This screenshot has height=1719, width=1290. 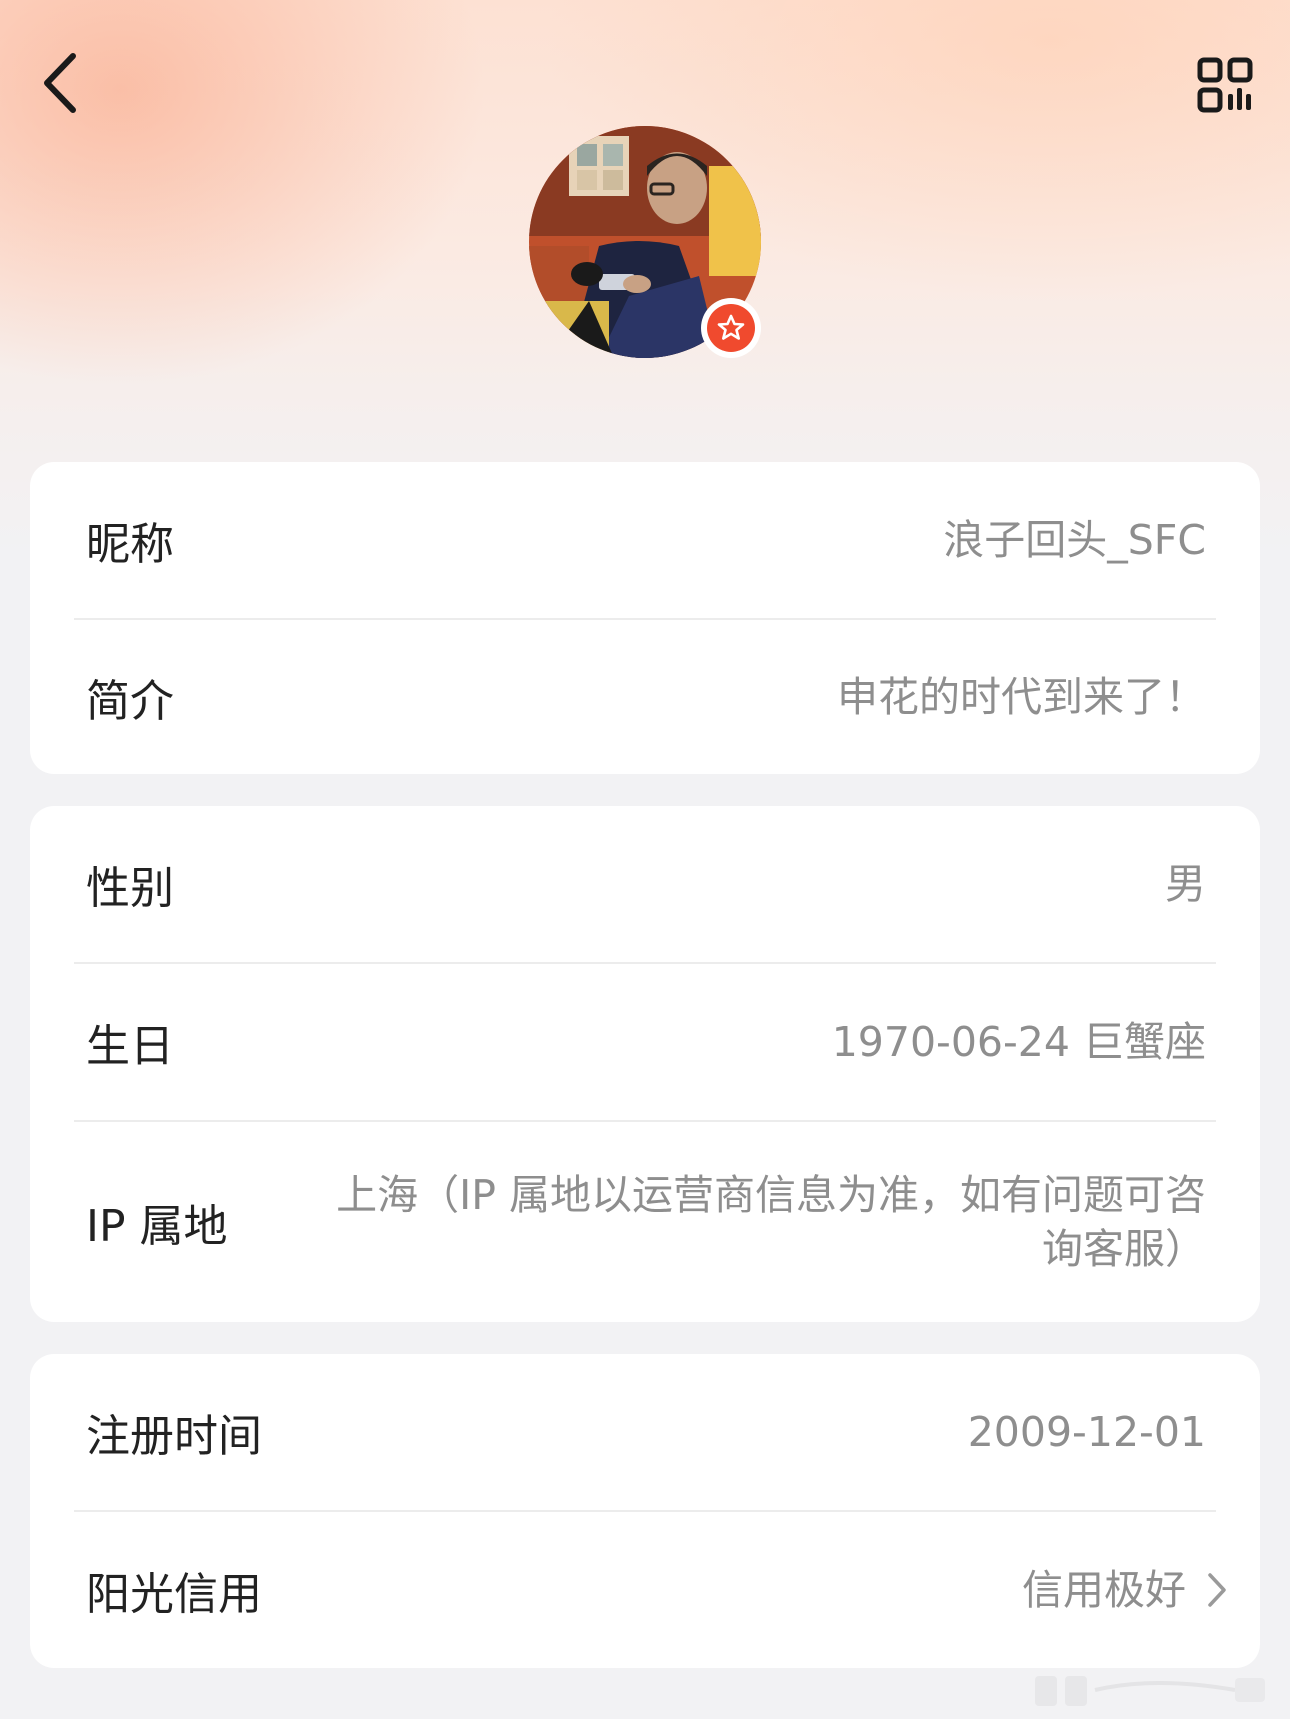 What do you see at coordinates (130, 1046) in the screenshot?
I see `birthday-label: 生日` at bounding box center [130, 1046].